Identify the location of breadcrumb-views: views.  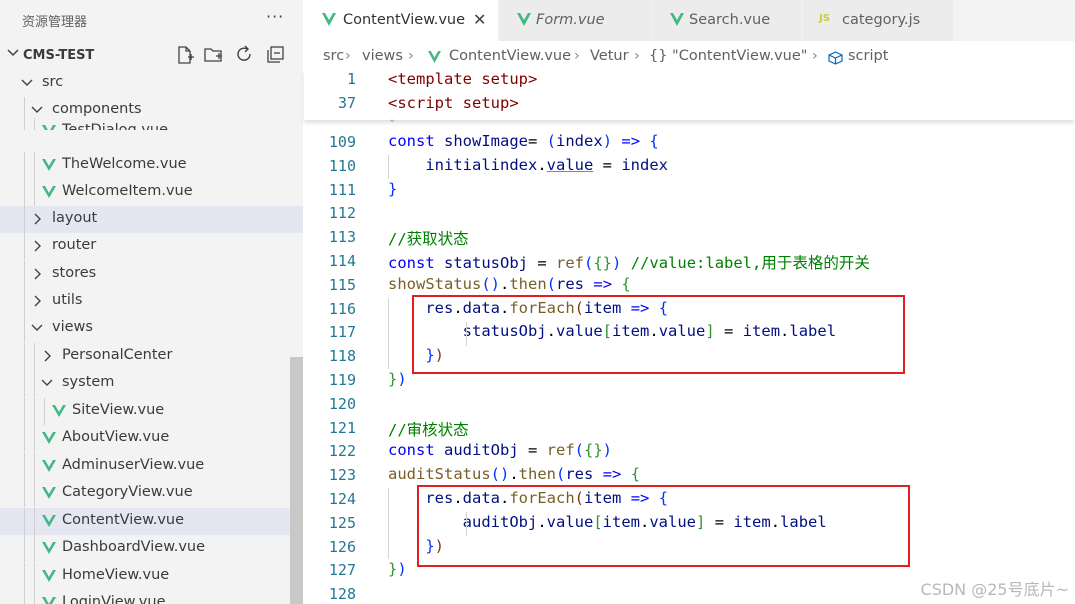
(382, 56).